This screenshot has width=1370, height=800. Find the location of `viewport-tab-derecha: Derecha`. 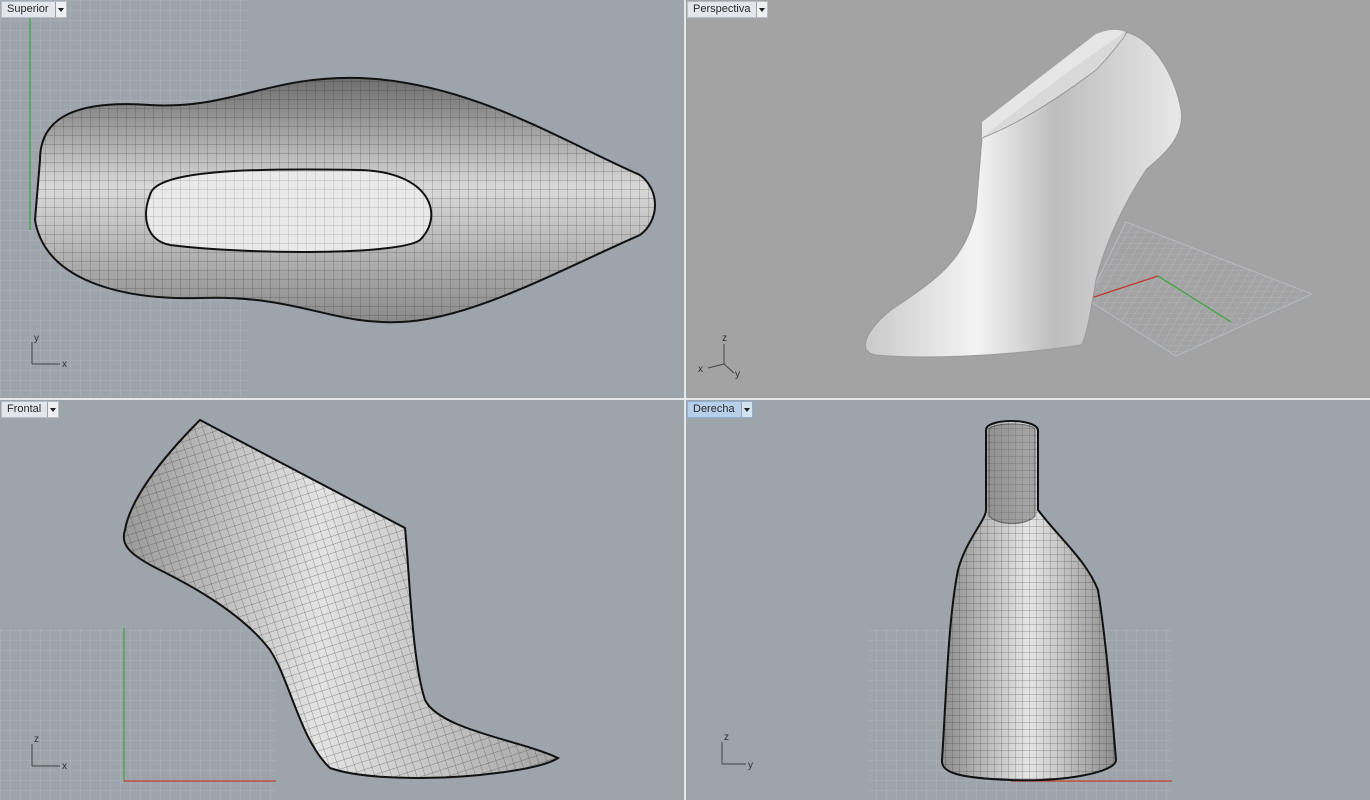

viewport-tab-derecha: Derecha is located at coordinates (720, 409).